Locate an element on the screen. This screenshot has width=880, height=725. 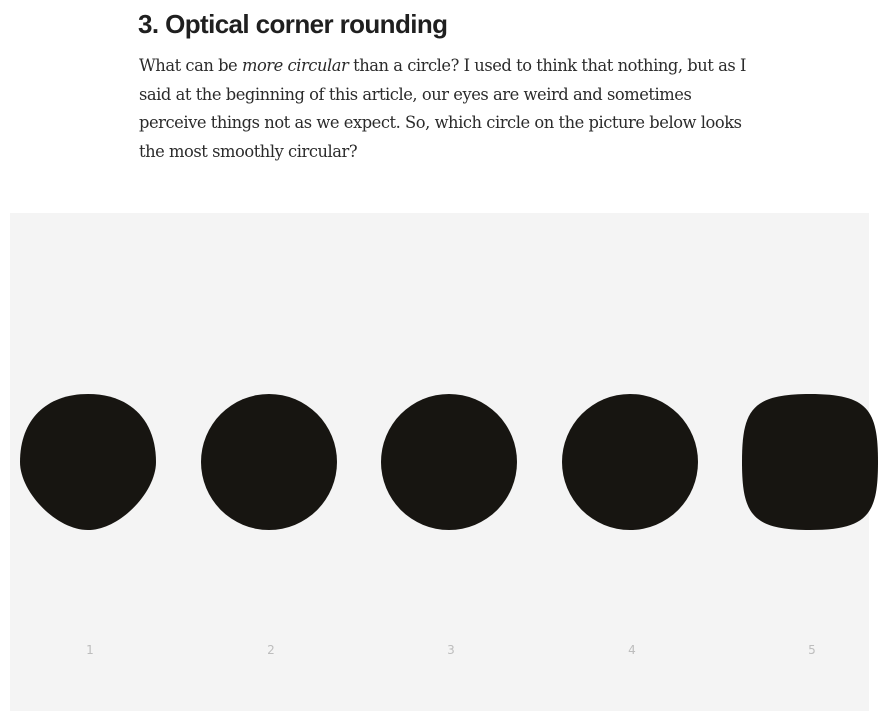
shape-3-circle-icon is located at coordinates (449, 462).